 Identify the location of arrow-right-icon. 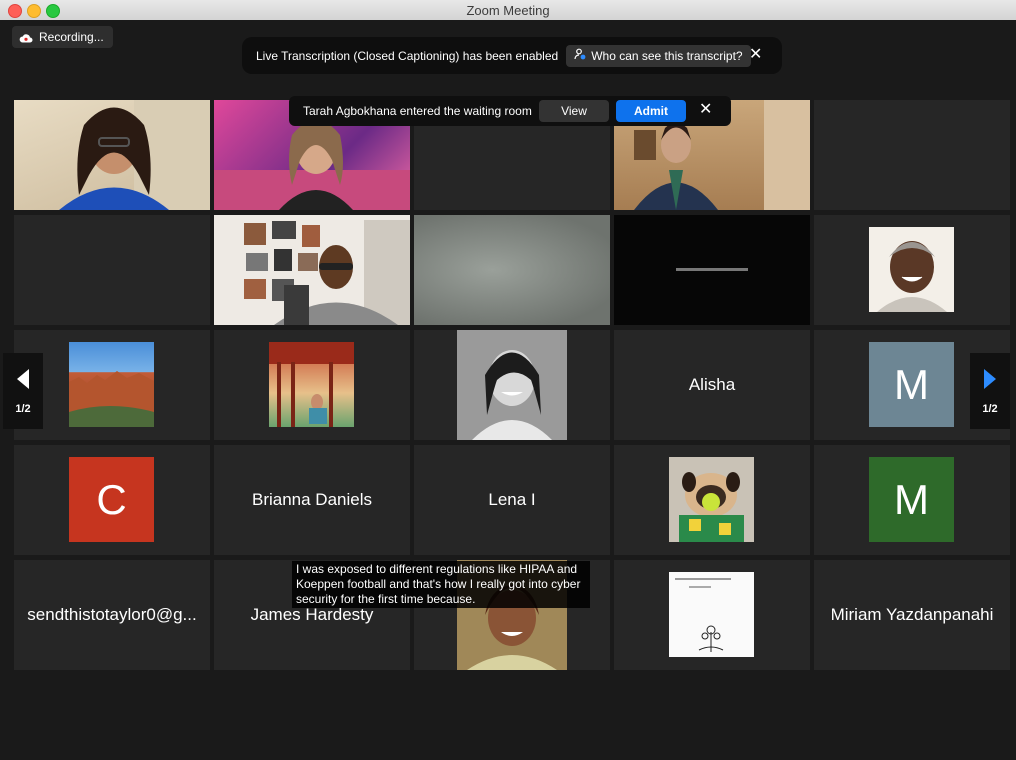
(990, 380).